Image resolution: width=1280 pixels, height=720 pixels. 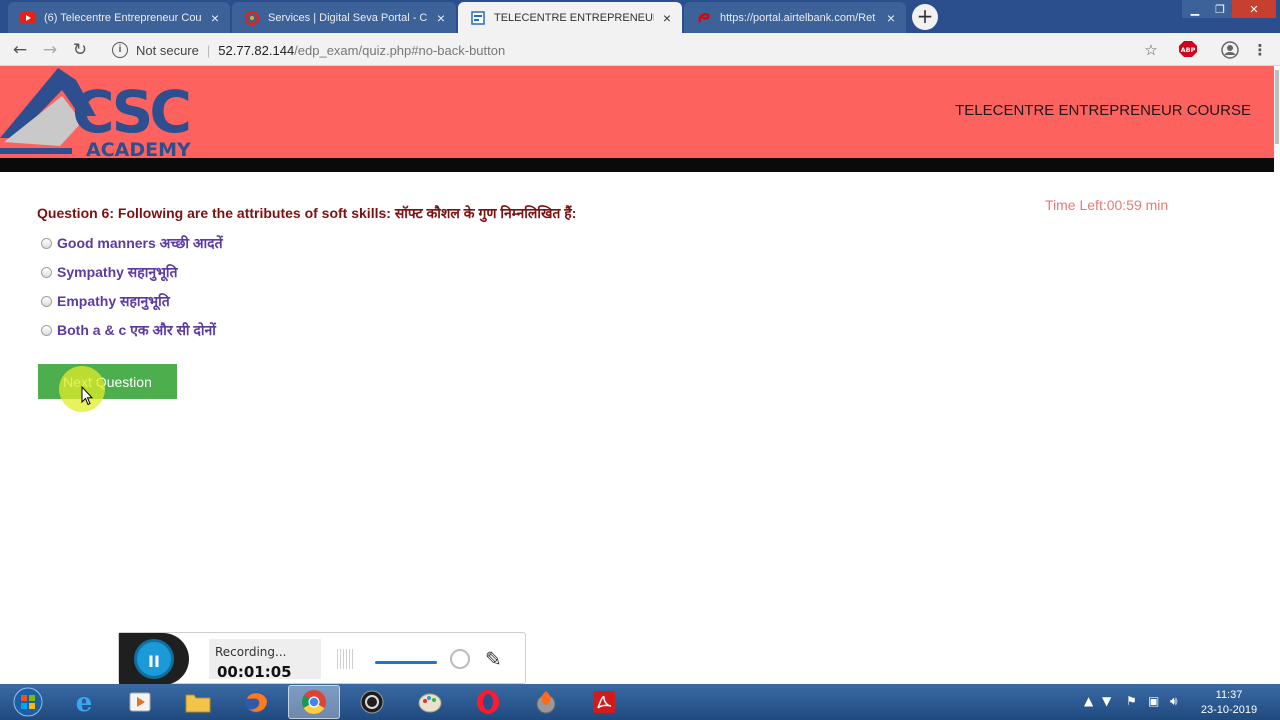 What do you see at coordinates (265, 660) in the screenshot?
I see `recording-status: Recording... 00:01:05` at bounding box center [265, 660].